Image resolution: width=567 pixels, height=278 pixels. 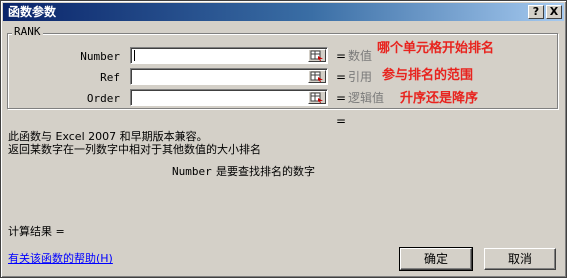 What do you see at coordinates (27, 32) in the screenshot?
I see `function-name-label: RANK` at bounding box center [27, 32].